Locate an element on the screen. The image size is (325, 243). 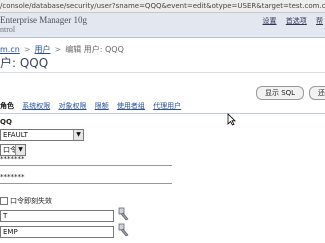
temporary-tablespace-field: EMP is located at coordinates (57, 232).